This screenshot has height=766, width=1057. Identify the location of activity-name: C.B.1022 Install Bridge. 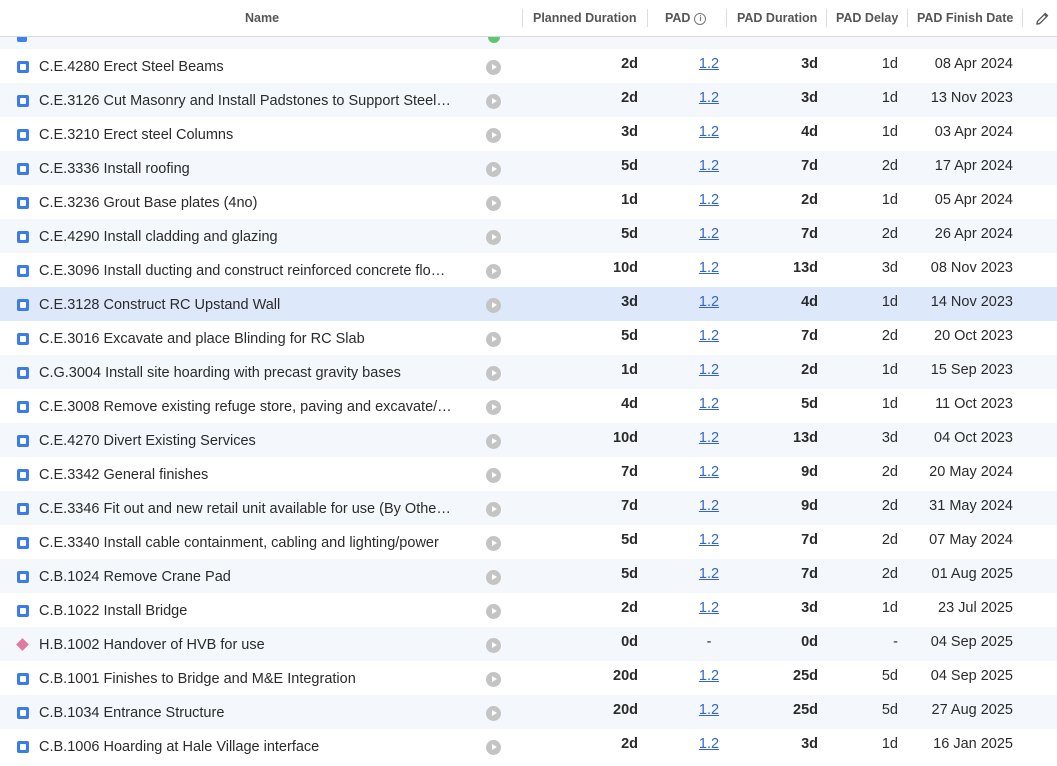
(259, 611).